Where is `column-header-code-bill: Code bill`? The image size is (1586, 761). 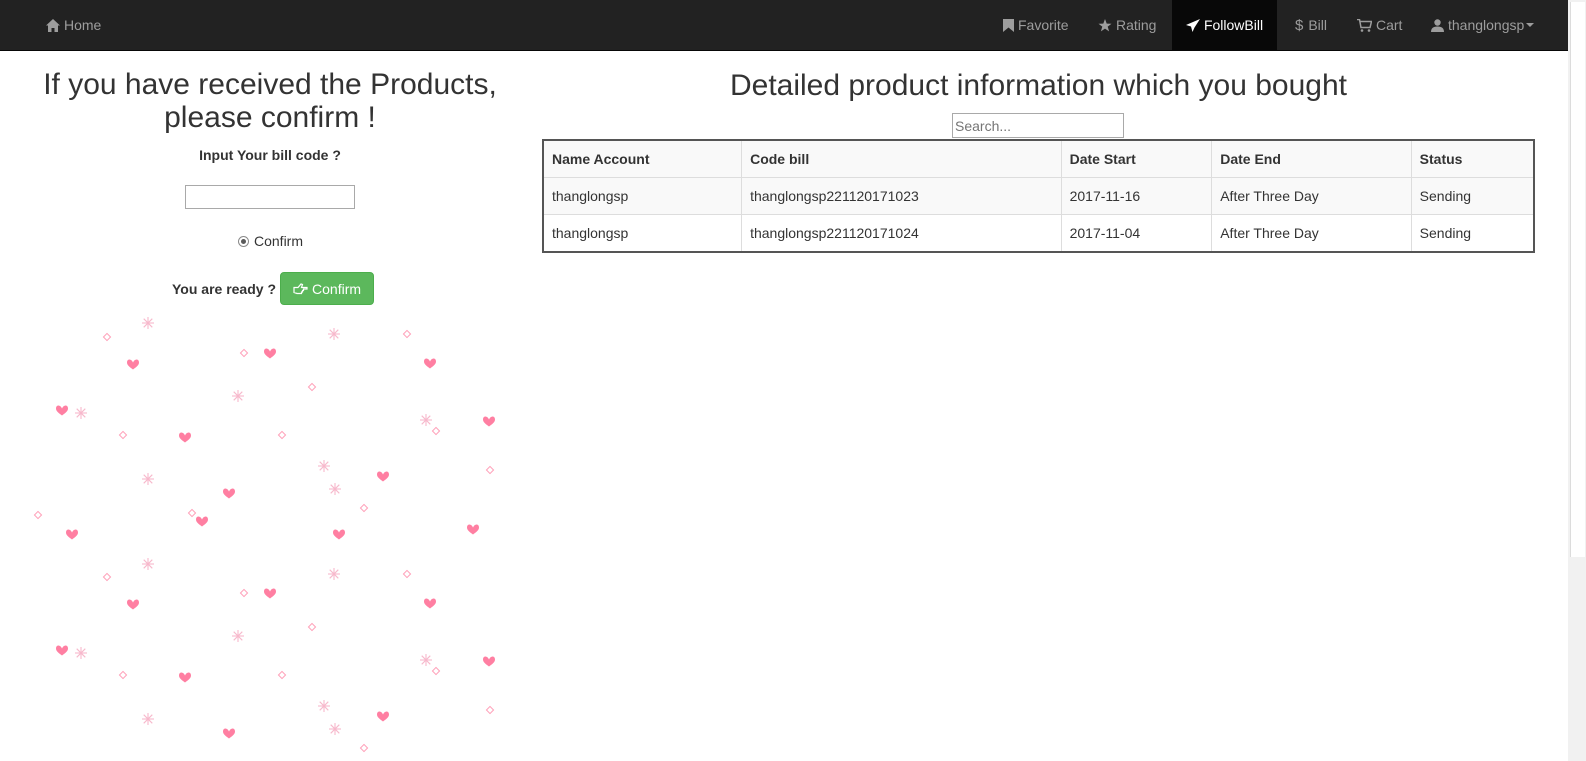 column-header-code-bill: Code bill is located at coordinates (901, 158).